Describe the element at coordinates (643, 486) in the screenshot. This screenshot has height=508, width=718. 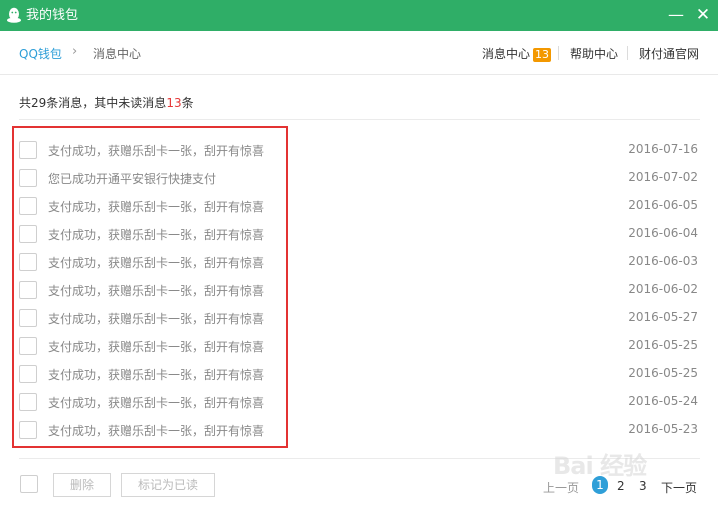
I see `page-3-button: 3` at that location.